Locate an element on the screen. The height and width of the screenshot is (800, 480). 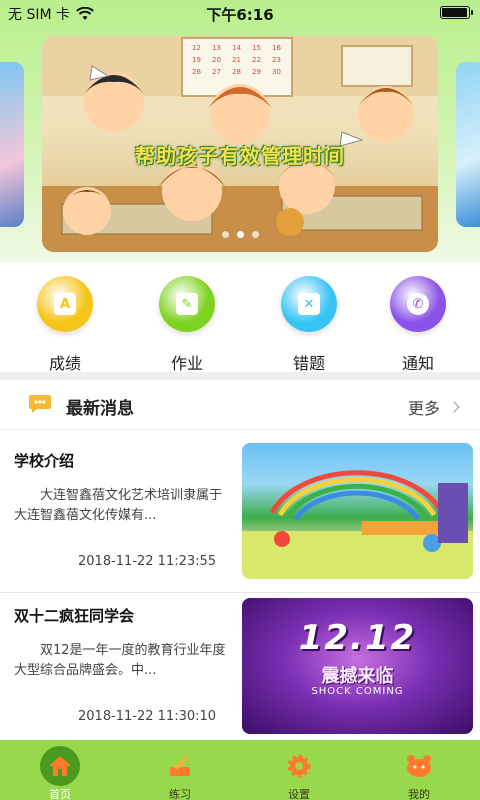
phone-icon: ✆ is located at coordinates (418, 304).